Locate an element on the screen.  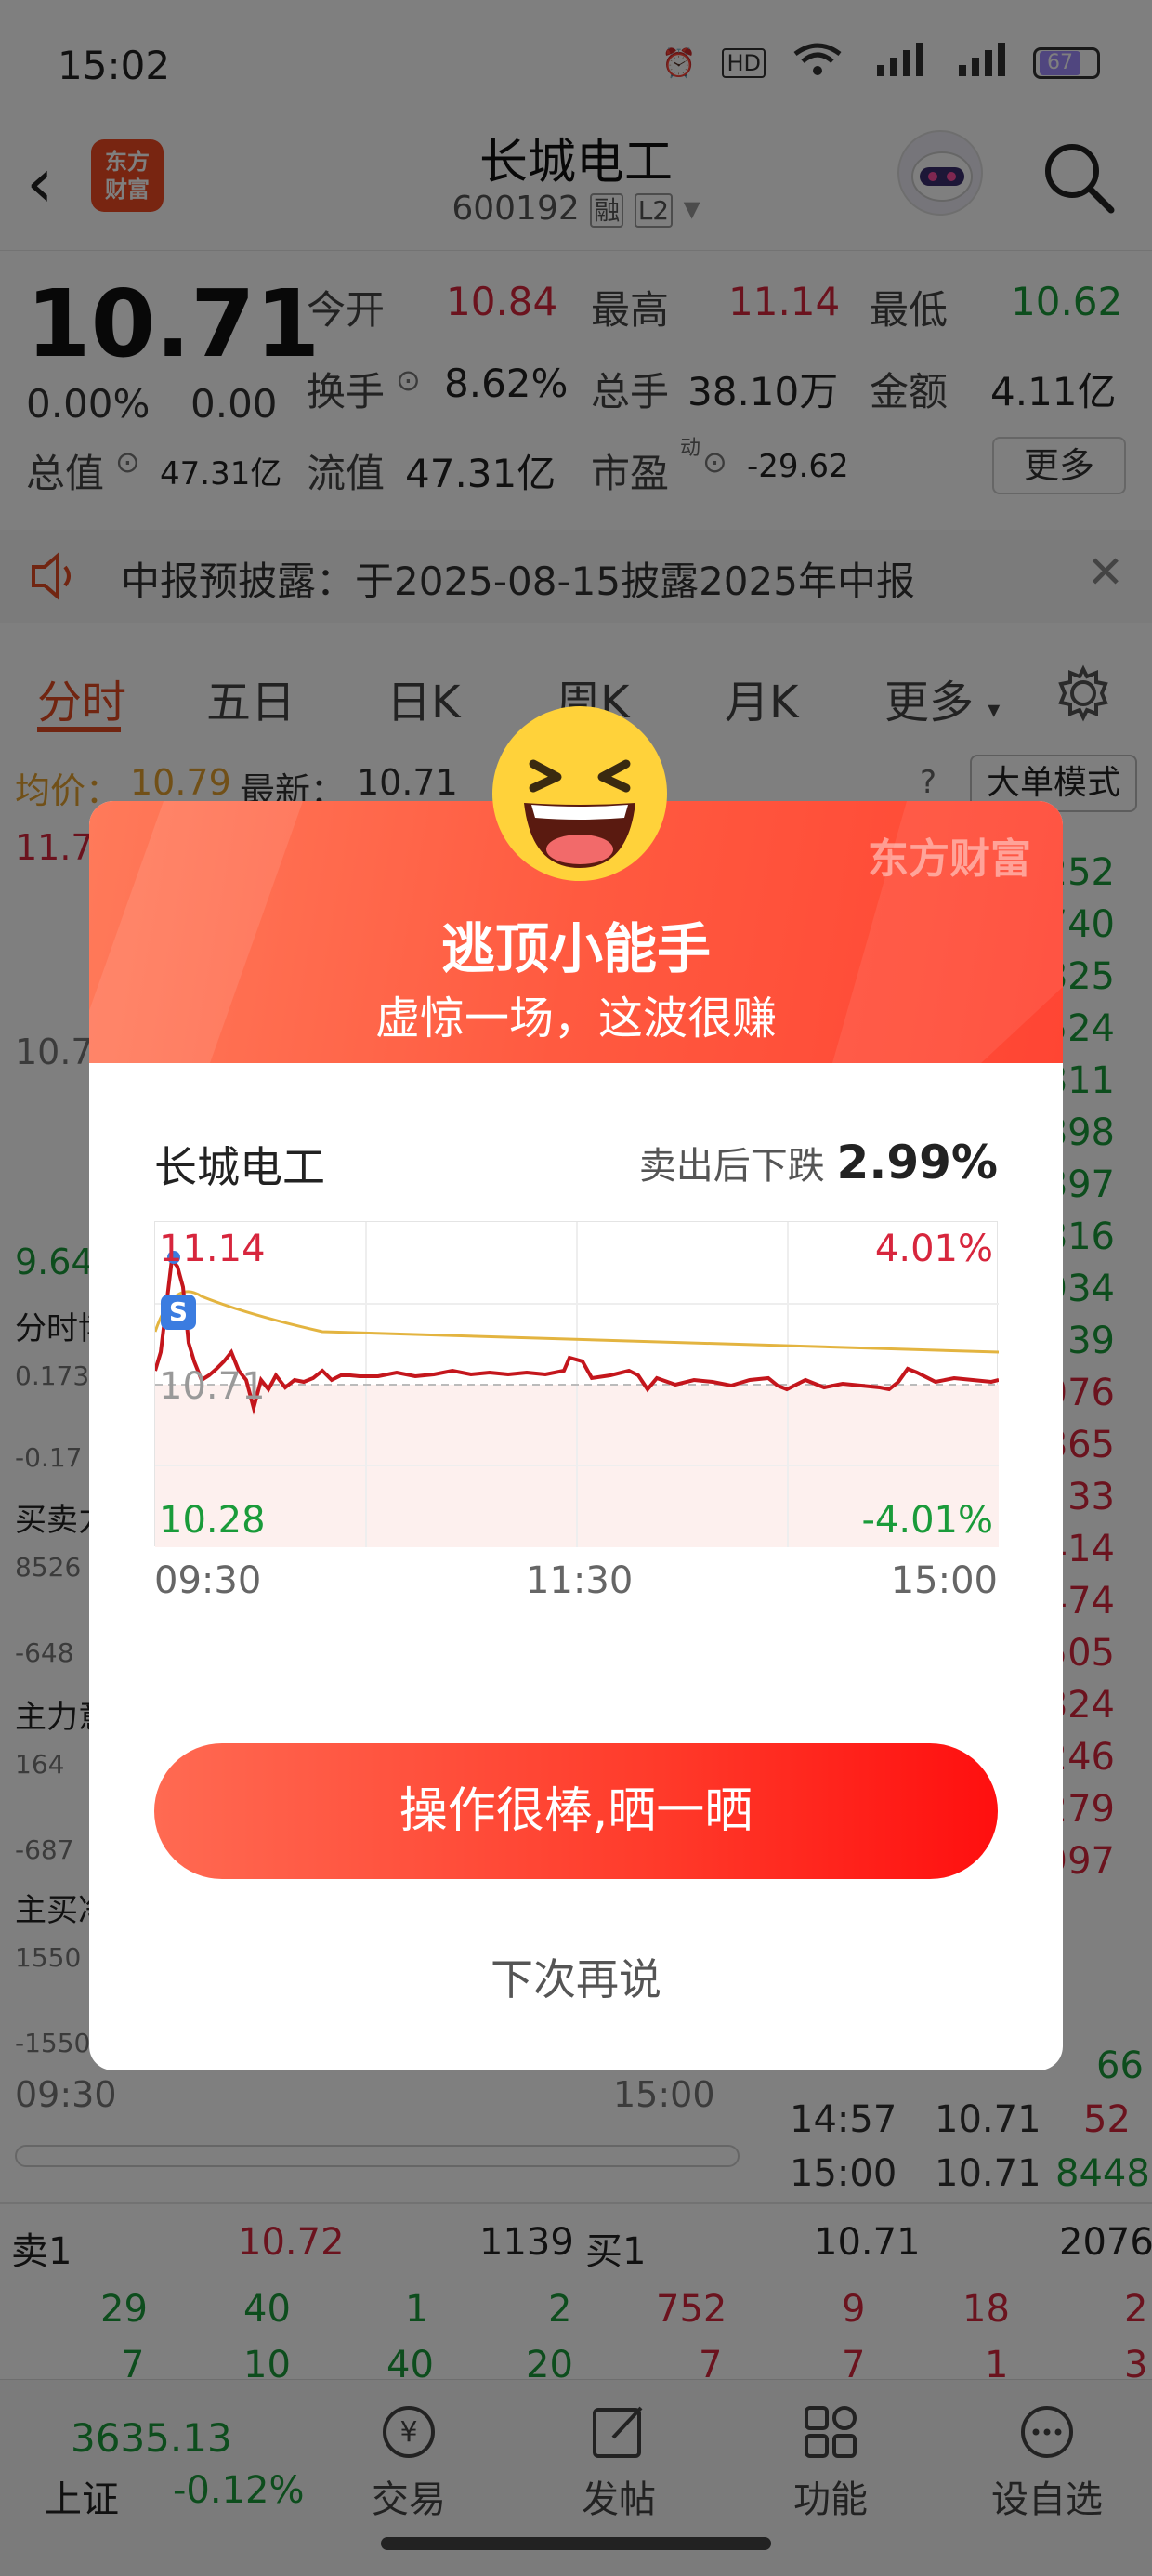
mini-chart-high: 11.14 is located at coordinates (212, 1249).